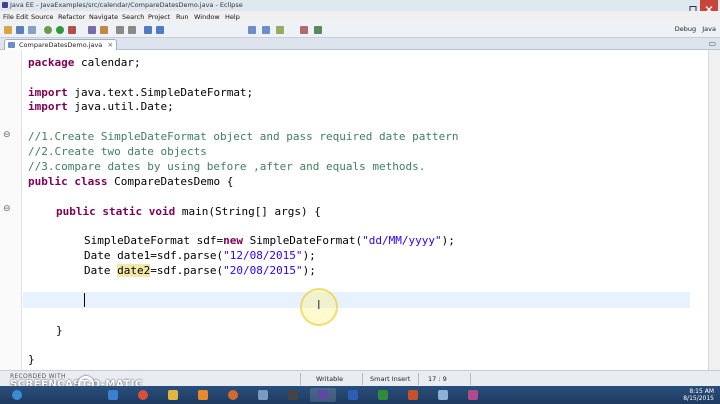  I want to click on debug-icon, so click(48, 30).